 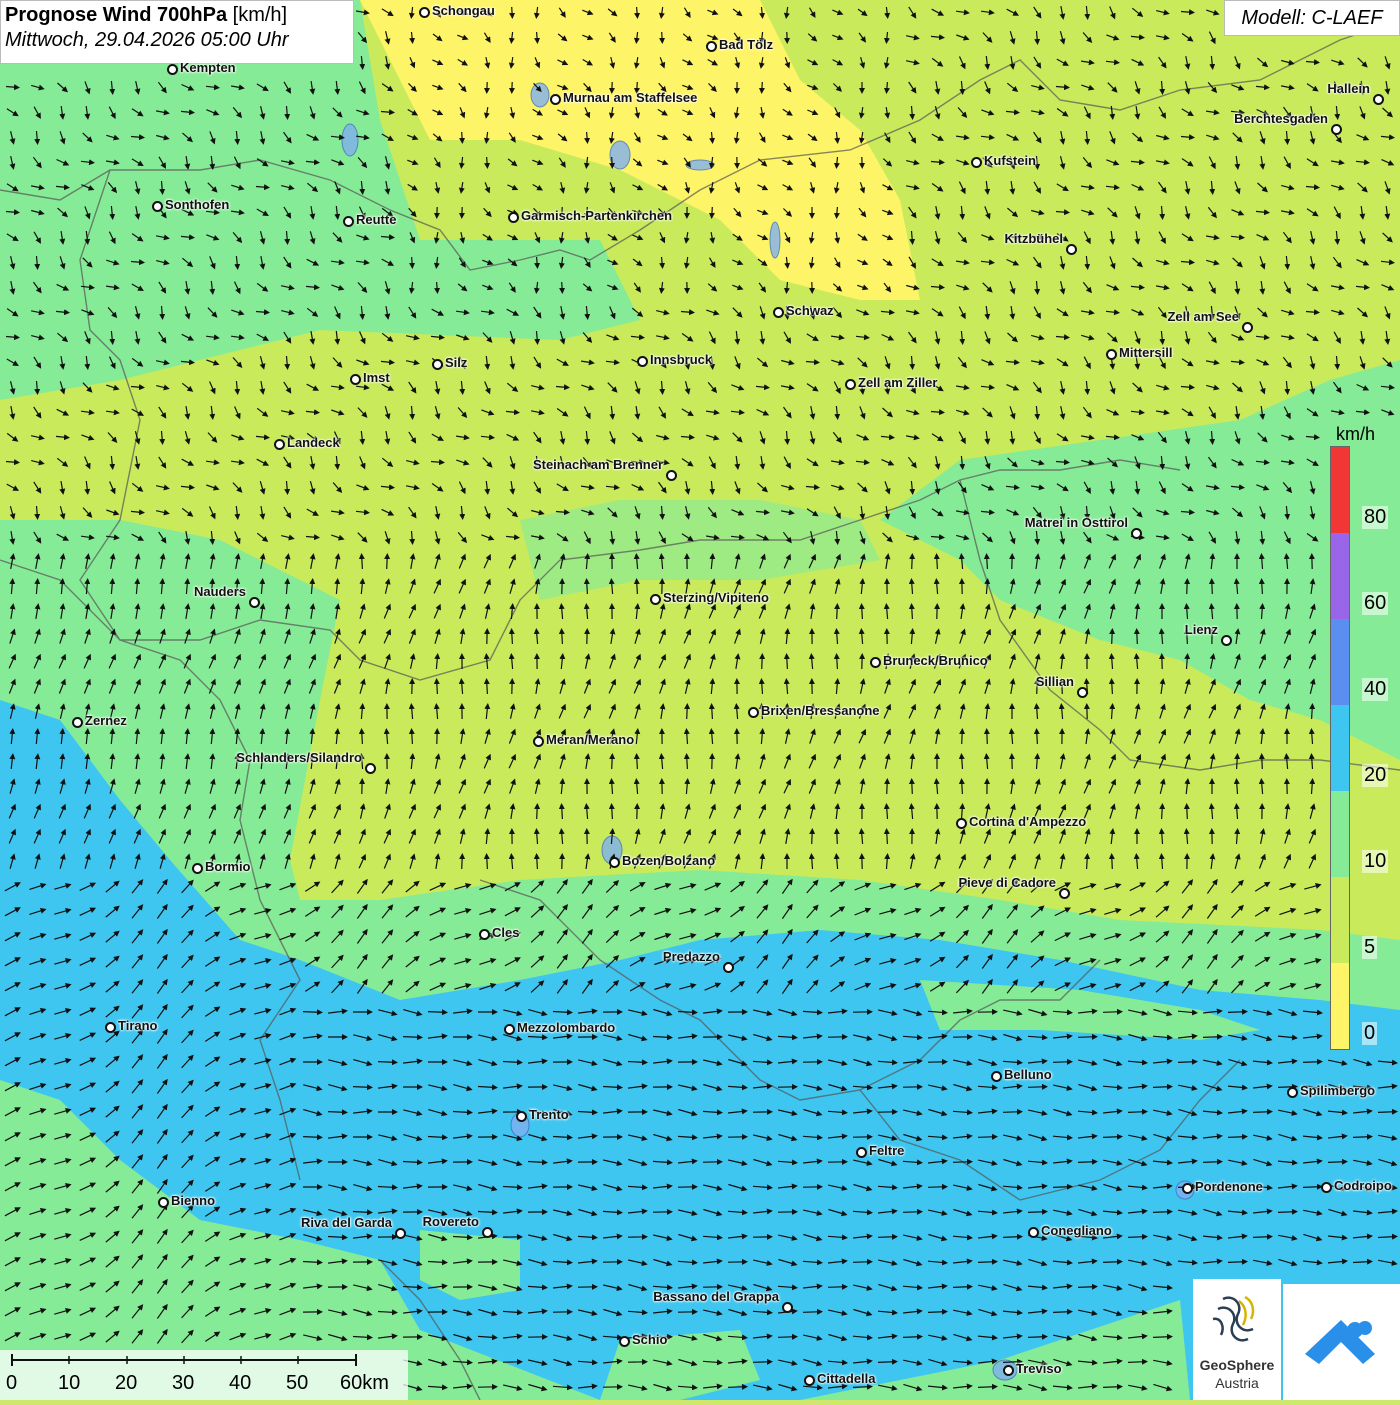 What do you see at coordinates (1111, 354) in the screenshot?
I see `city-marker-mittersill` at bounding box center [1111, 354].